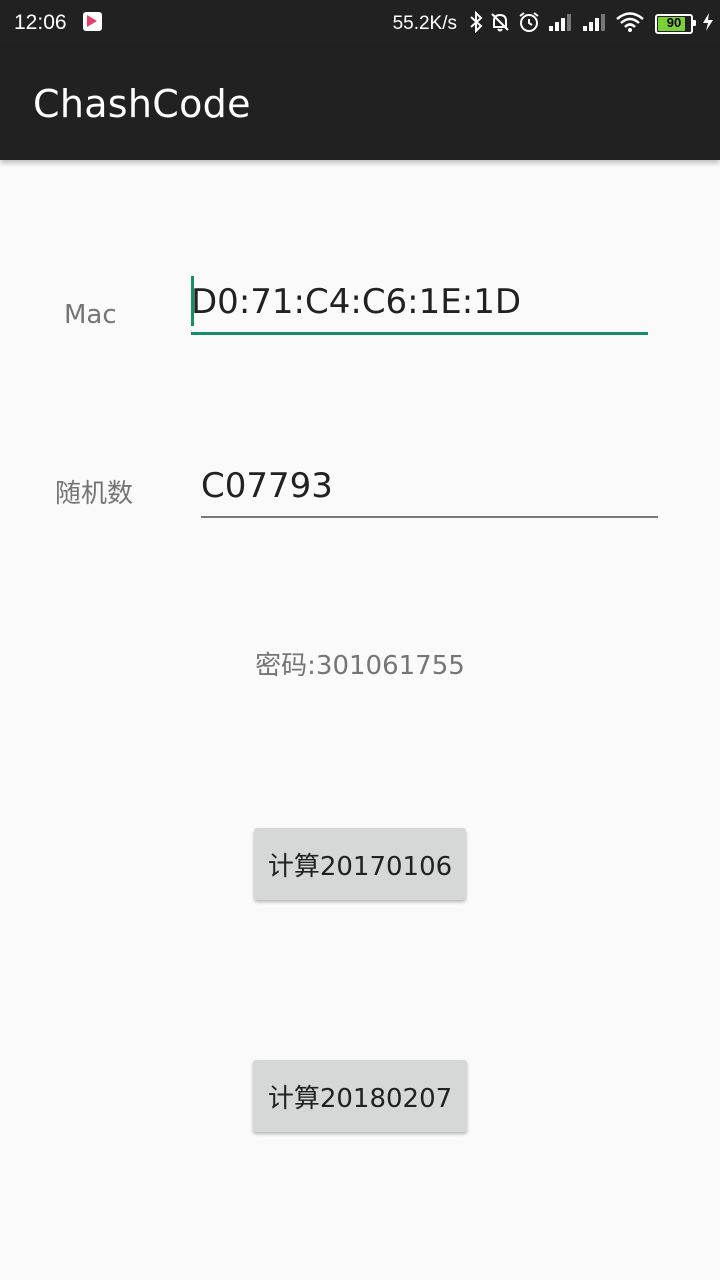 Image resolution: width=720 pixels, height=1280 pixels. What do you see at coordinates (424, 23) in the screenshot?
I see `net-speed: 55.2K/s` at bounding box center [424, 23].